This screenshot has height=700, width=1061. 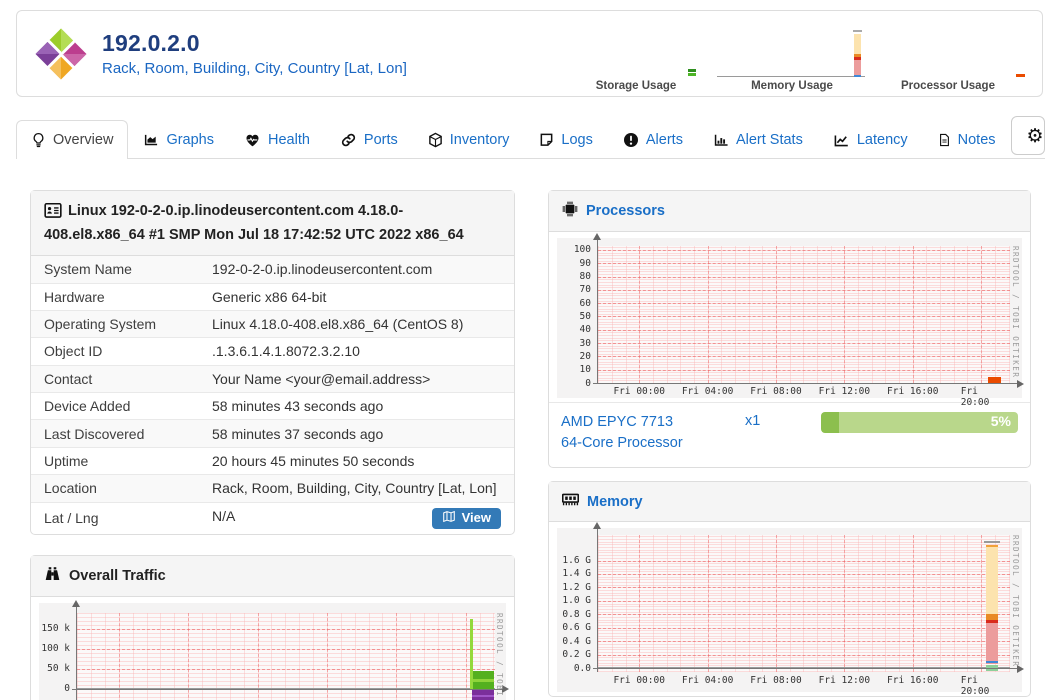 I want to click on row-label: Hardware, so click(x=115, y=296).